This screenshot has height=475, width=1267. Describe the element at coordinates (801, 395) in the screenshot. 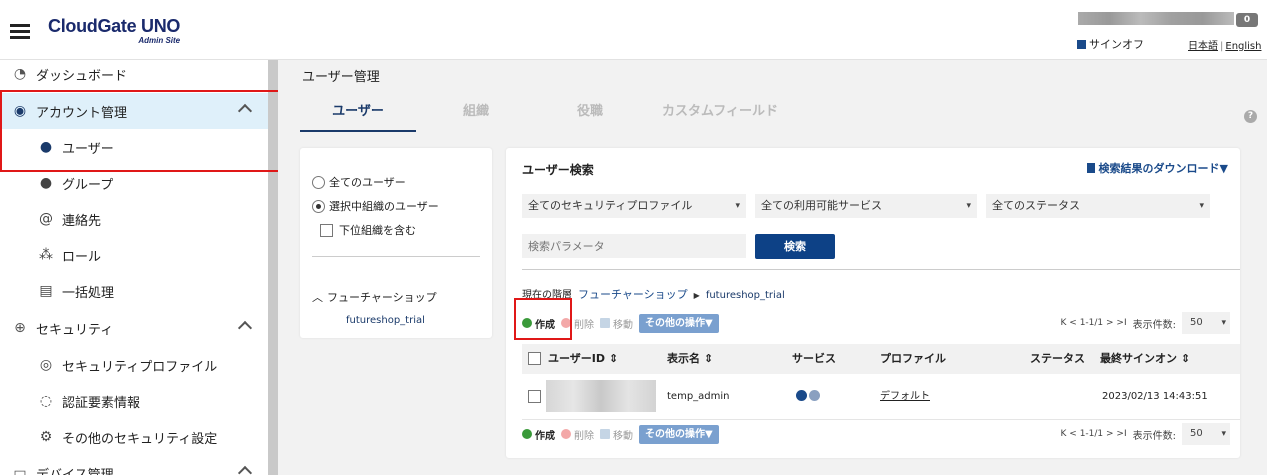

I see `service-info-icon` at that location.